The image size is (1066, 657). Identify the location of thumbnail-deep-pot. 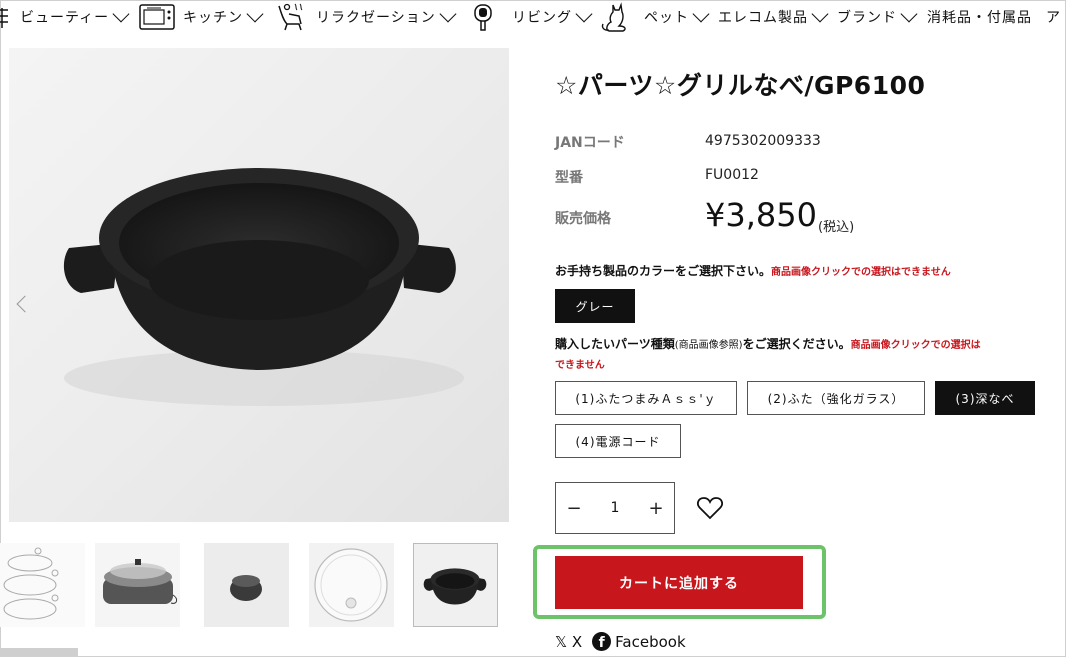
(455, 585).